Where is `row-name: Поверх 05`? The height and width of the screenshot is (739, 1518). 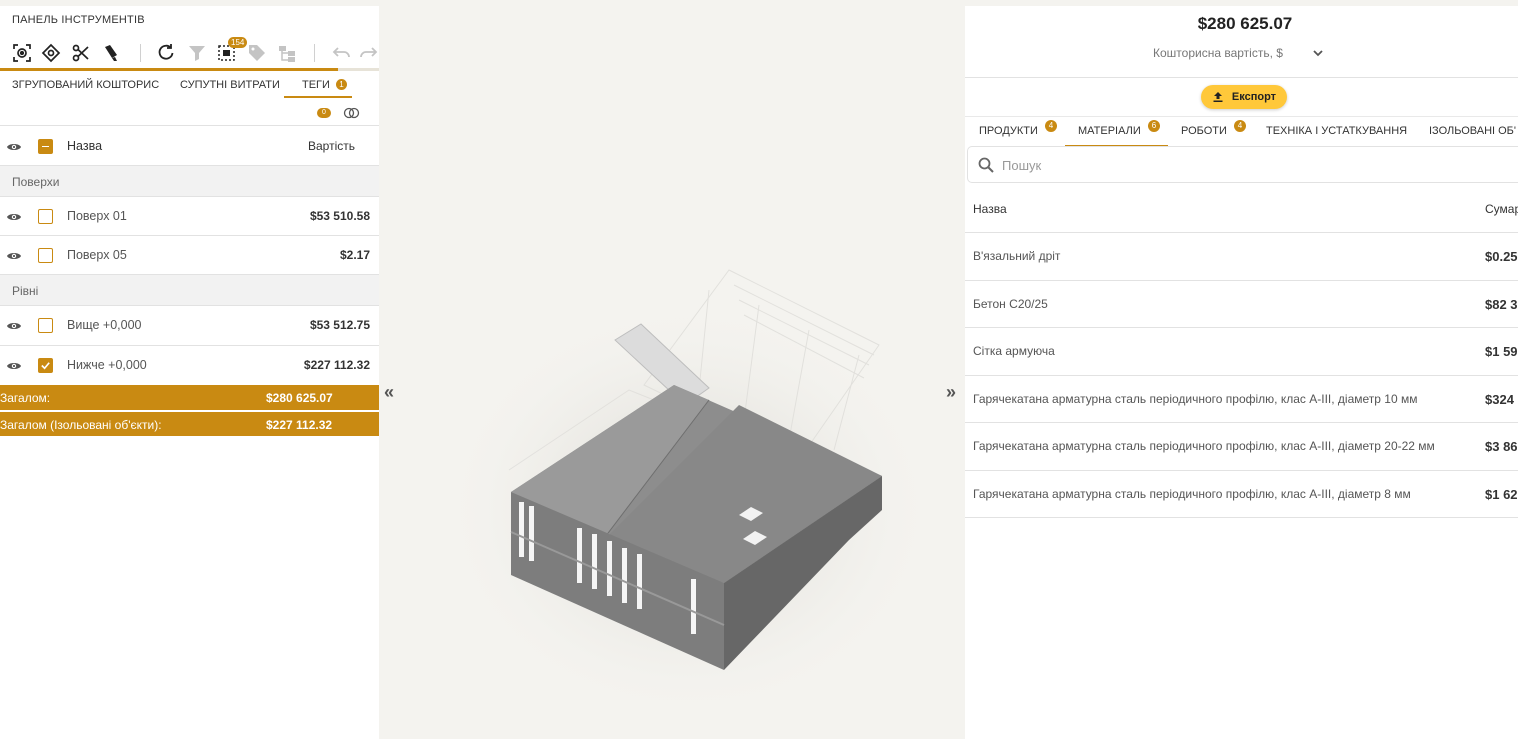
row-name: Поверх 05 is located at coordinates (97, 255).